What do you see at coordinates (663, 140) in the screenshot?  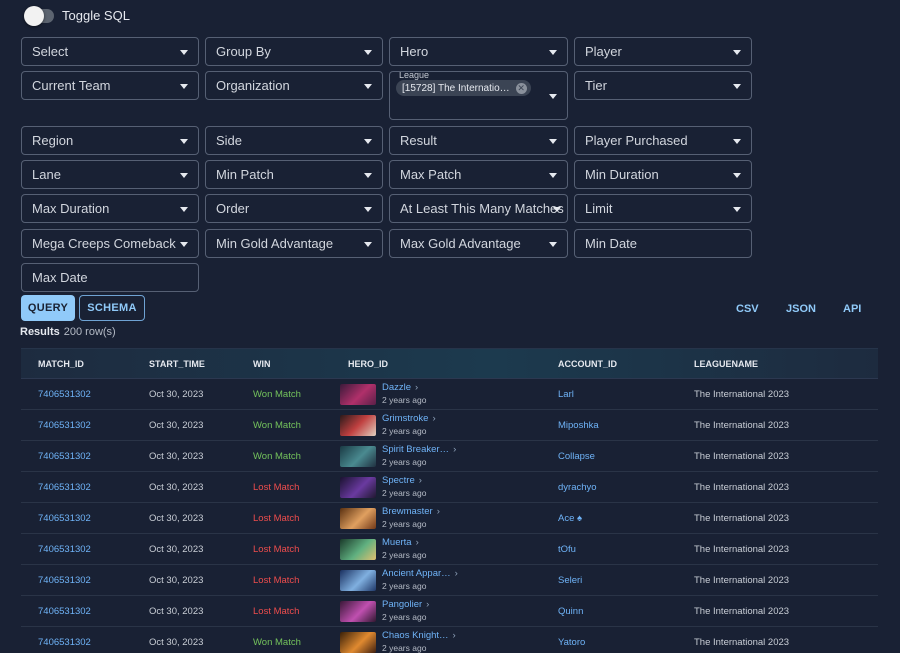 I see `player-purchased-dropdown: Player Purchased` at bounding box center [663, 140].